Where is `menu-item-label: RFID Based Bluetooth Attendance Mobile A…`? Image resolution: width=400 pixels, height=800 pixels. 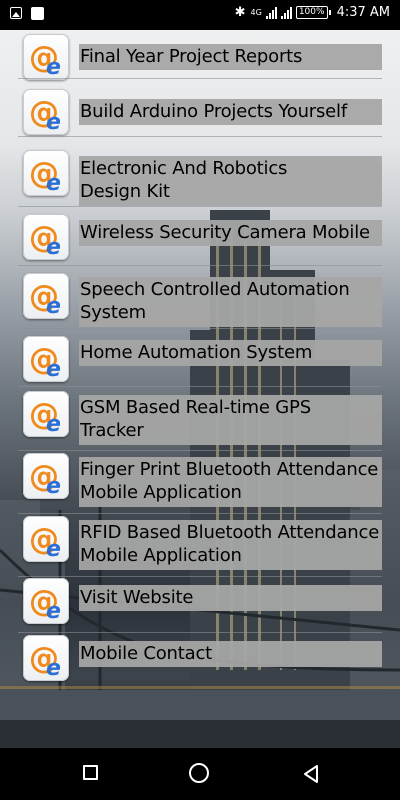
menu-item-label: RFID Based Bluetooth Attendance Mobile A… is located at coordinates (230, 545).